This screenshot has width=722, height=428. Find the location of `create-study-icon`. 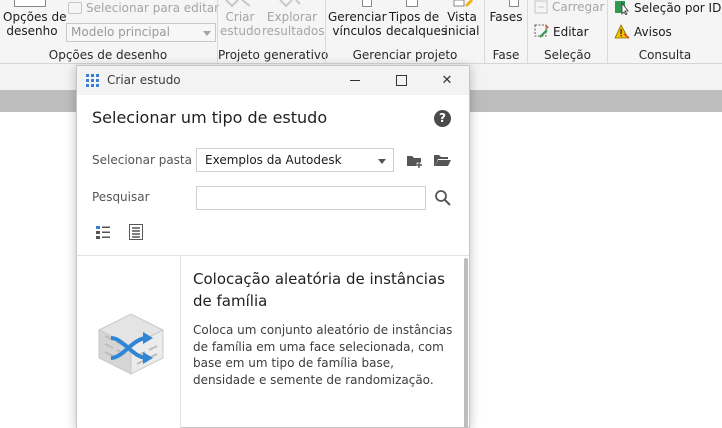

create-study-icon is located at coordinates (238, 4).